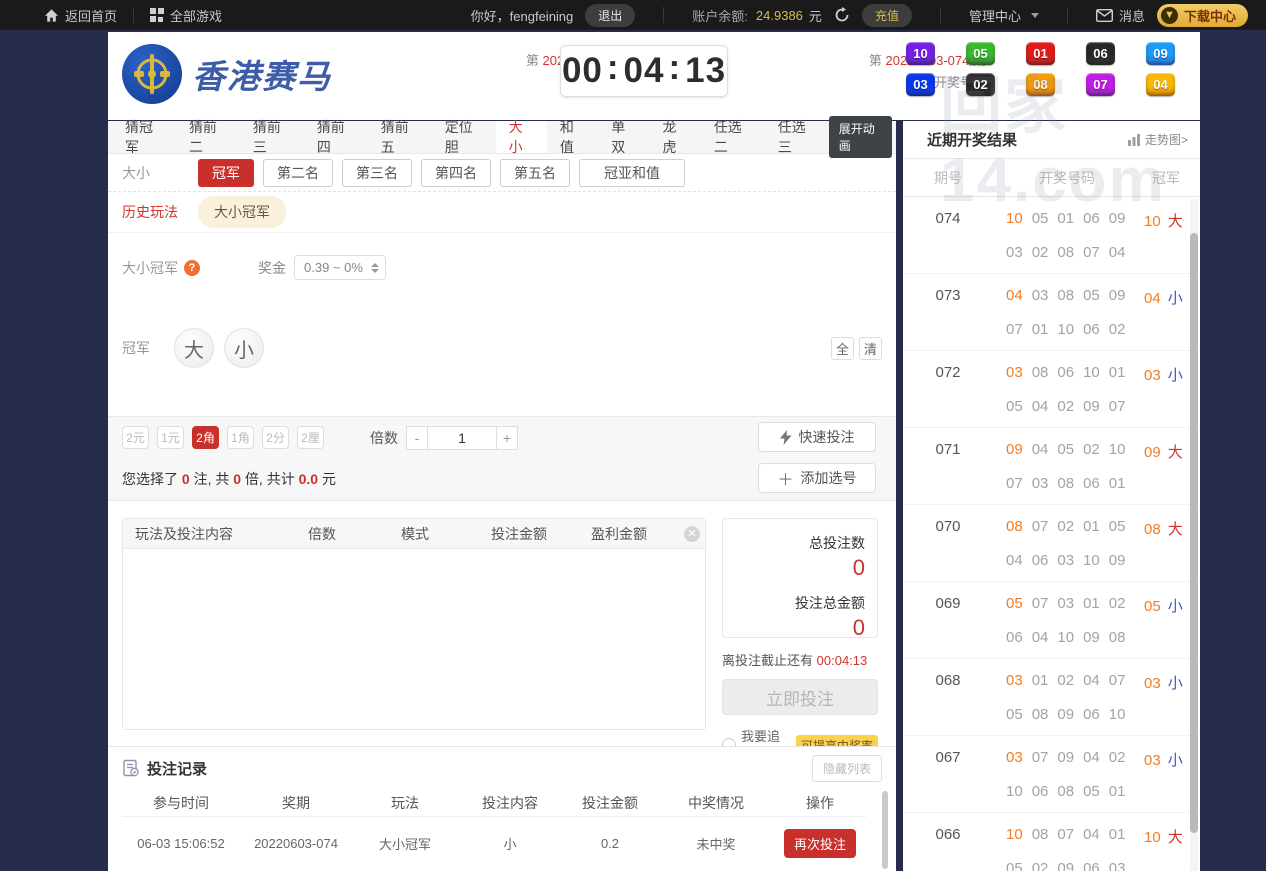  What do you see at coordinates (706, 70) in the screenshot?
I see `countdown-seconds: 13` at bounding box center [706, 70].